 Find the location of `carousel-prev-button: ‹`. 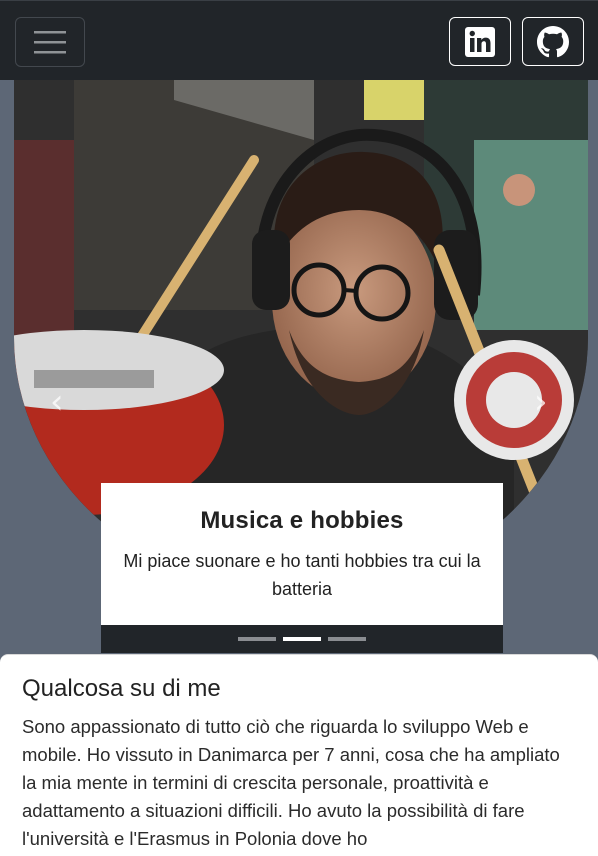

carousel-prev-button: ‹ is located at coordinates (57, 402).